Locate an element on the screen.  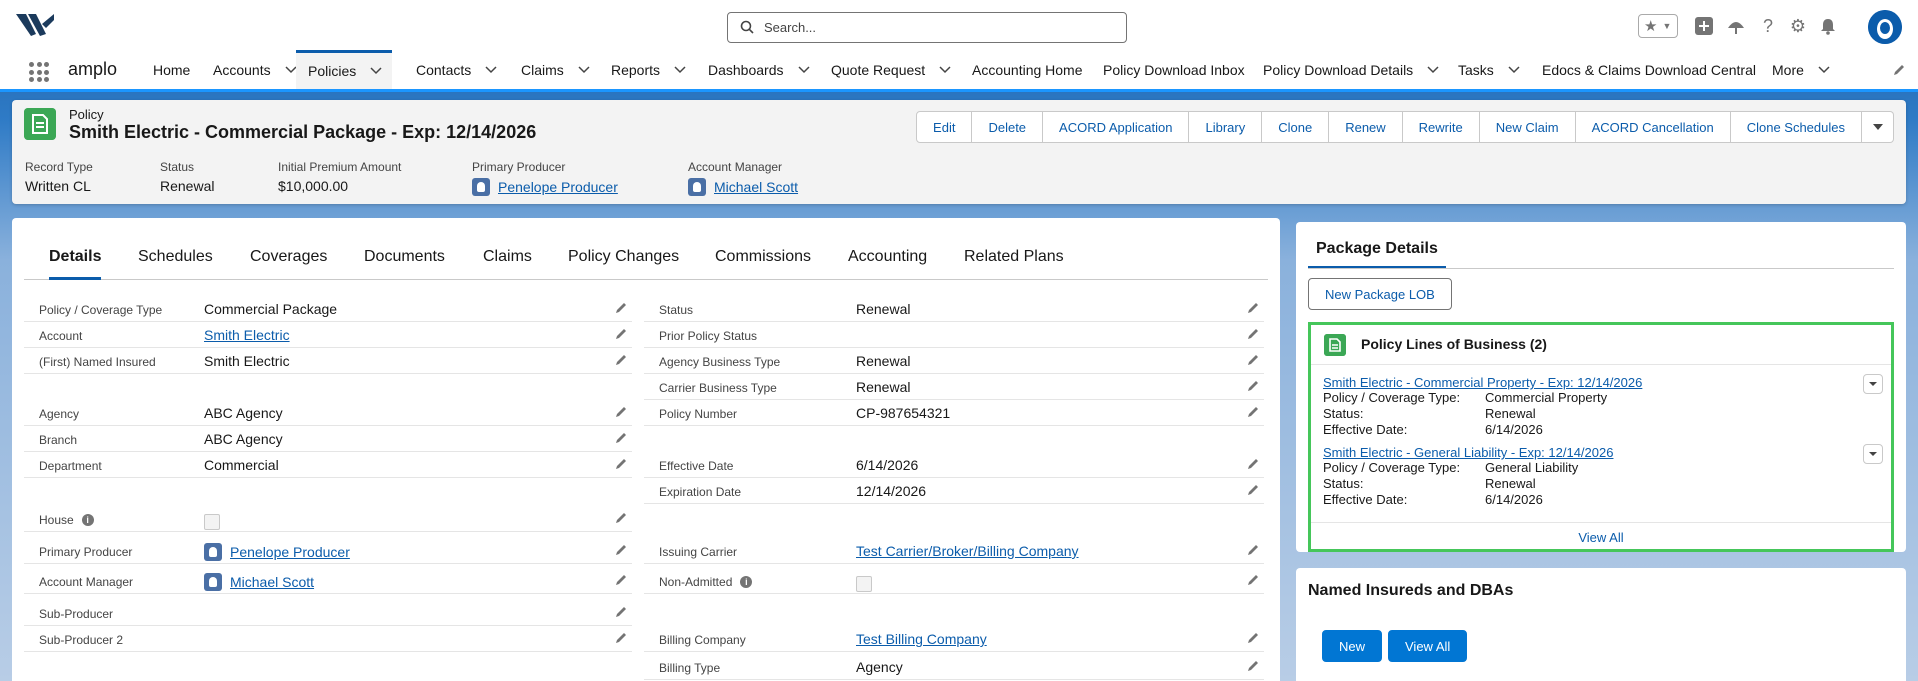
nav-item-contacts: Contacts is located at coordinates (456, 69).